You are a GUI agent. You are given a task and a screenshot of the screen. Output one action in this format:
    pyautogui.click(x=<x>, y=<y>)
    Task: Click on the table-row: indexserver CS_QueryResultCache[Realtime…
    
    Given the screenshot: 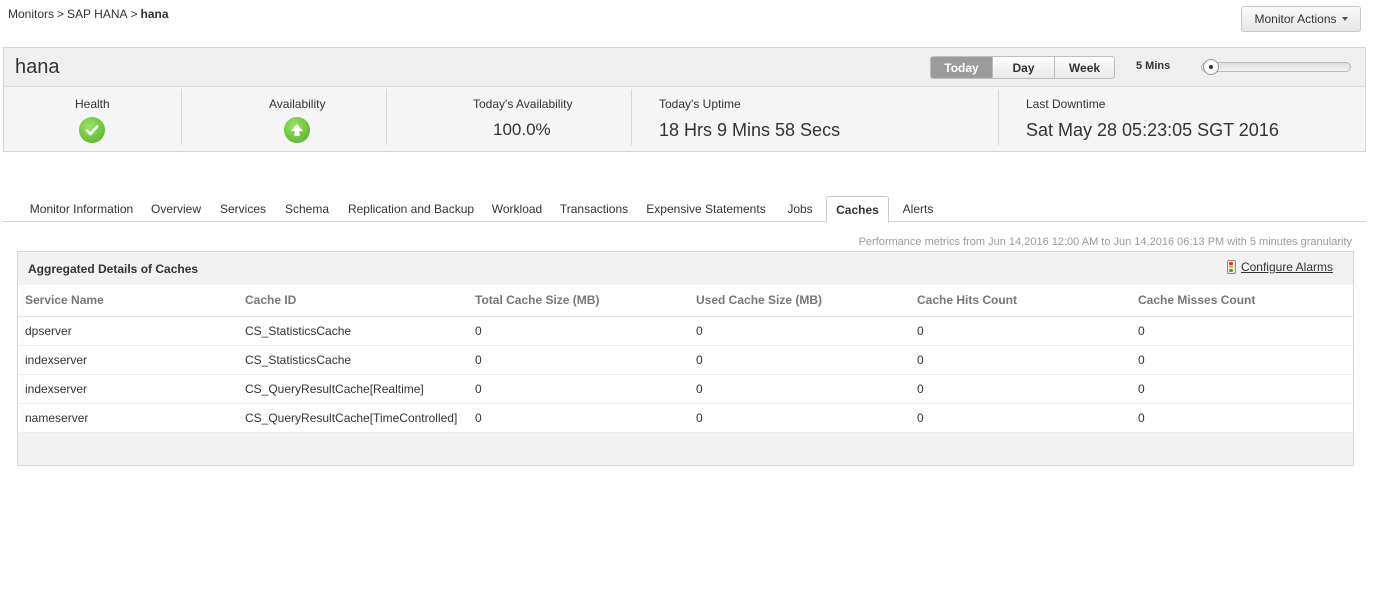 What is the action you would take?
    pyautogui.click(x=685, y=389)
    